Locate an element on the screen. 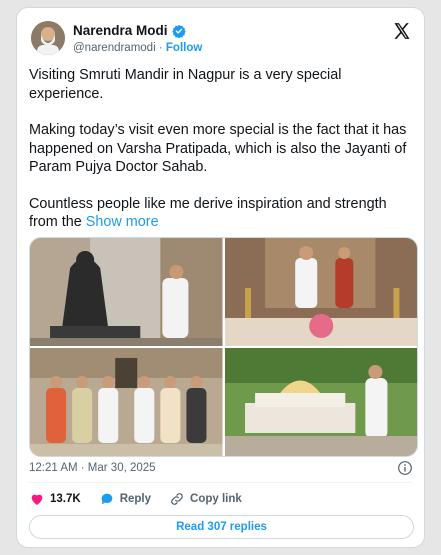 This screenshot has width=441, height=555. author-name-row: Narendra Modi is located at coordinates (129, 30).